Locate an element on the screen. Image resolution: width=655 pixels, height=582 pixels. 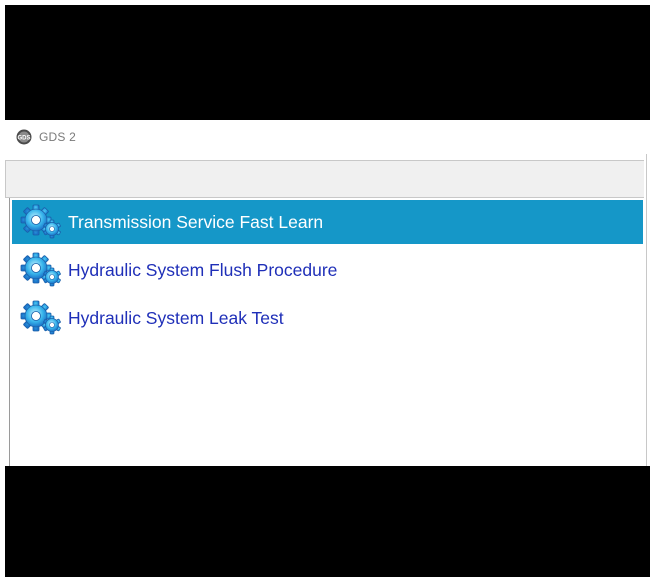
gds-logo-icon: GDS is located at coordinates (24, 137).